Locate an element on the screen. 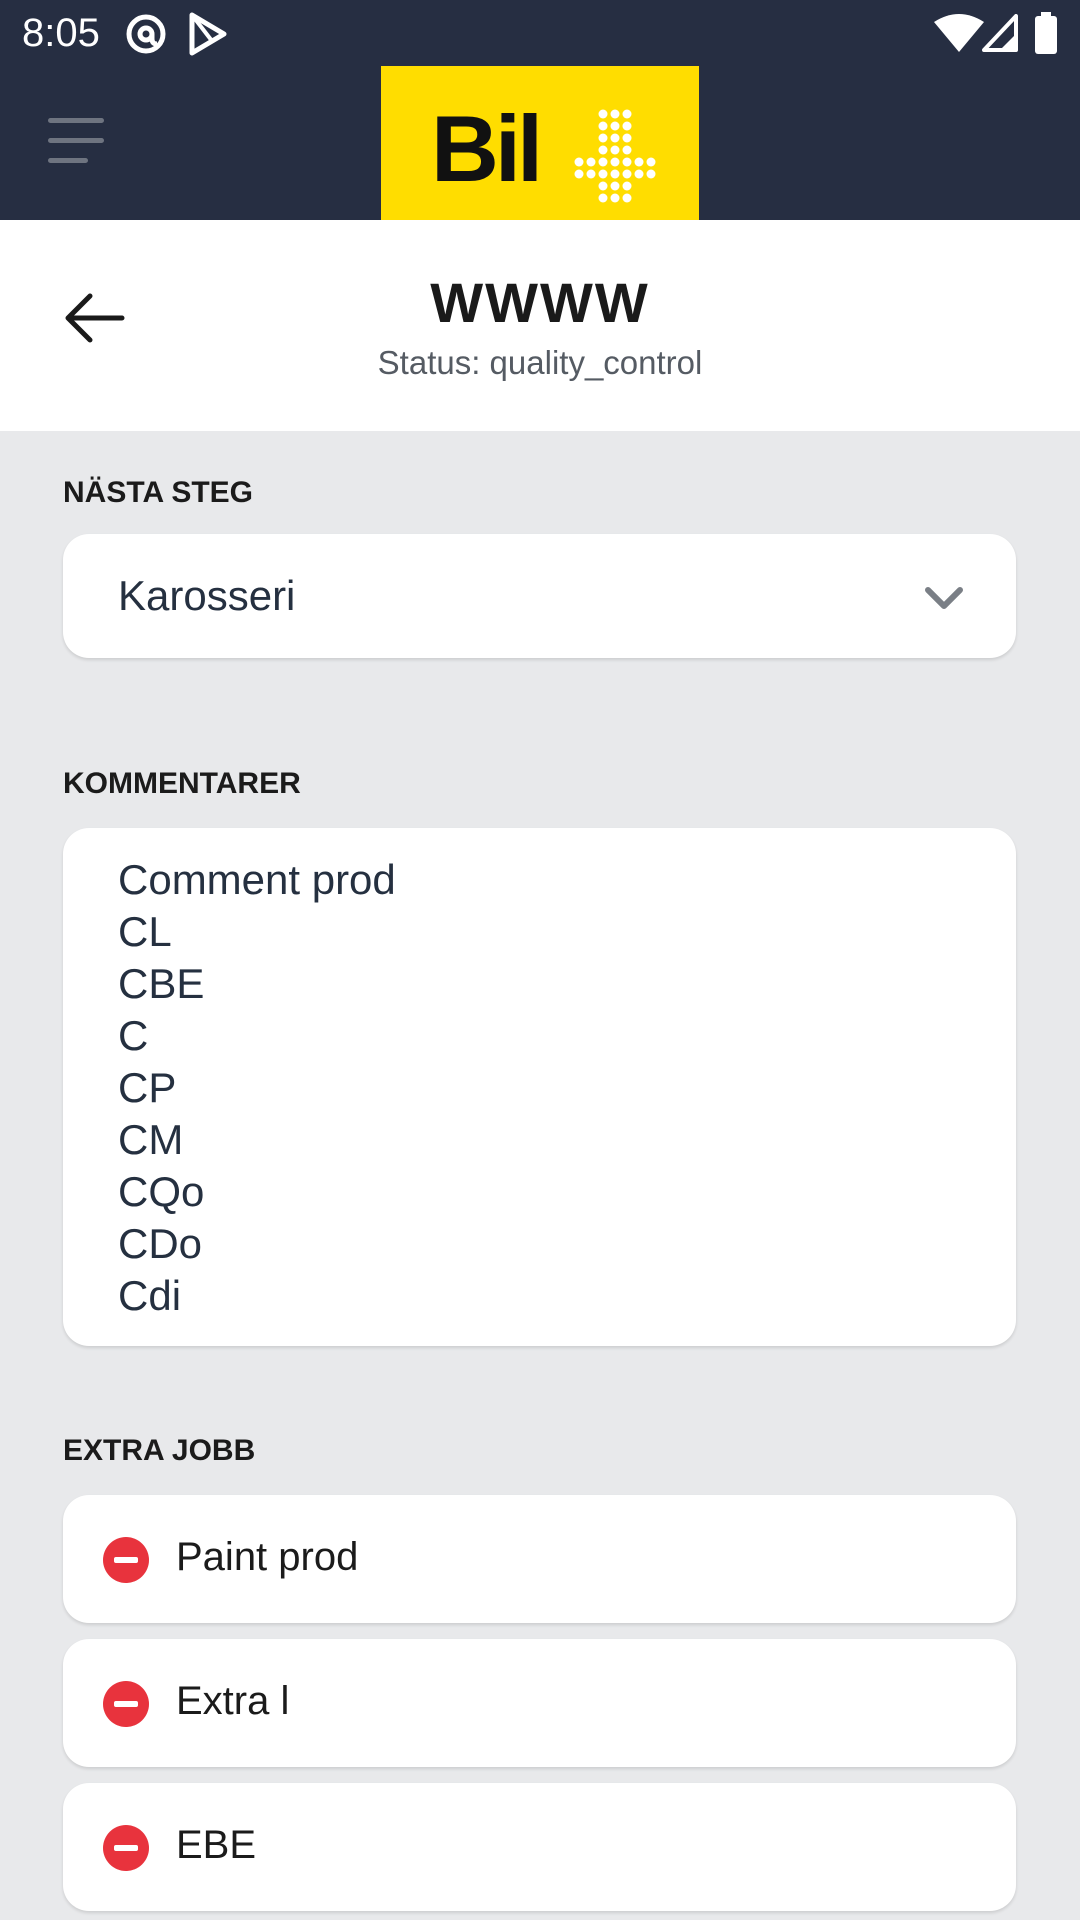  extra-job-item: Extra l is located at coordinates (539, 1703).